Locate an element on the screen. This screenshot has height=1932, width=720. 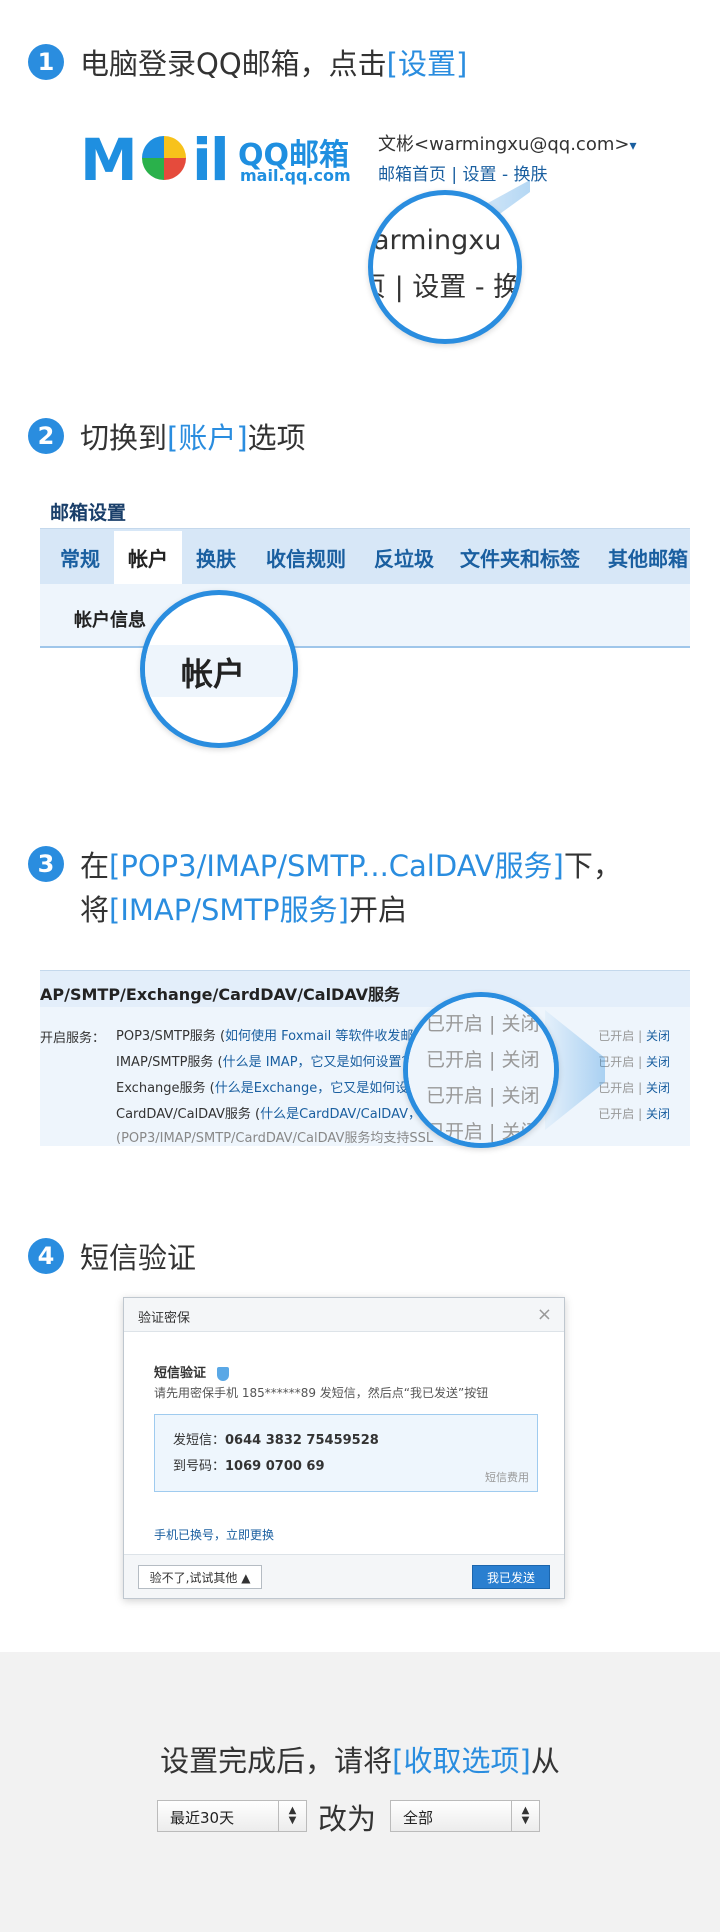
sms-heading: 短信验证 is located at coordinates (191, 1371).